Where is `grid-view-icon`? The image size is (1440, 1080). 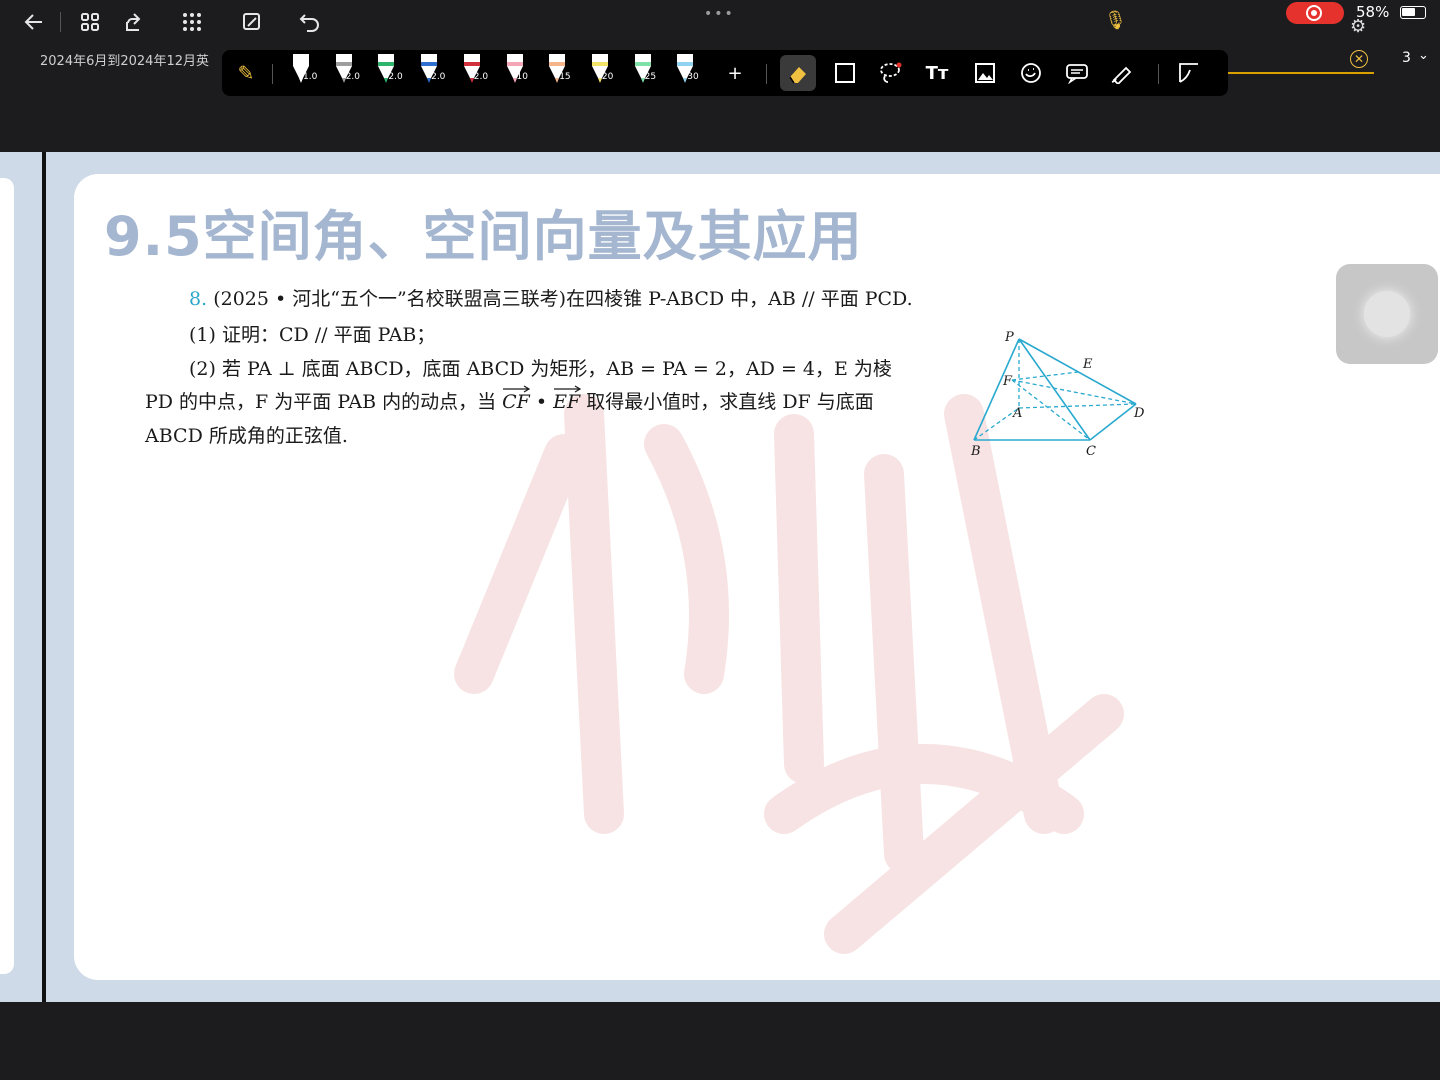
grid-view-icon is located at coordinates (90, 22).